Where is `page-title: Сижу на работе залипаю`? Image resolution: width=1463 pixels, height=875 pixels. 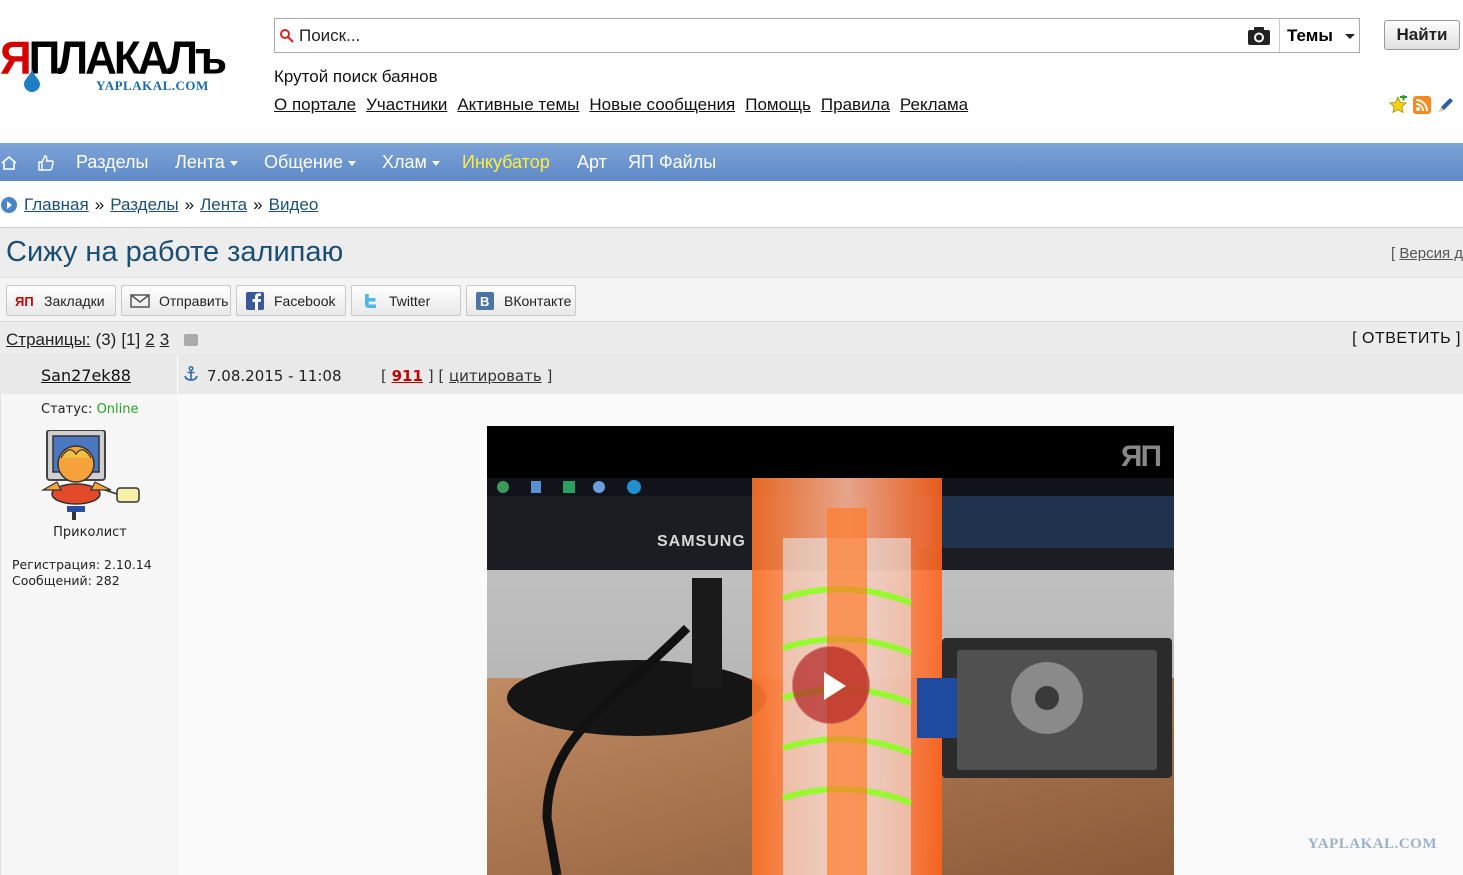
page-title: Сижу на работе залипаю is located at coordinates (175, 252).